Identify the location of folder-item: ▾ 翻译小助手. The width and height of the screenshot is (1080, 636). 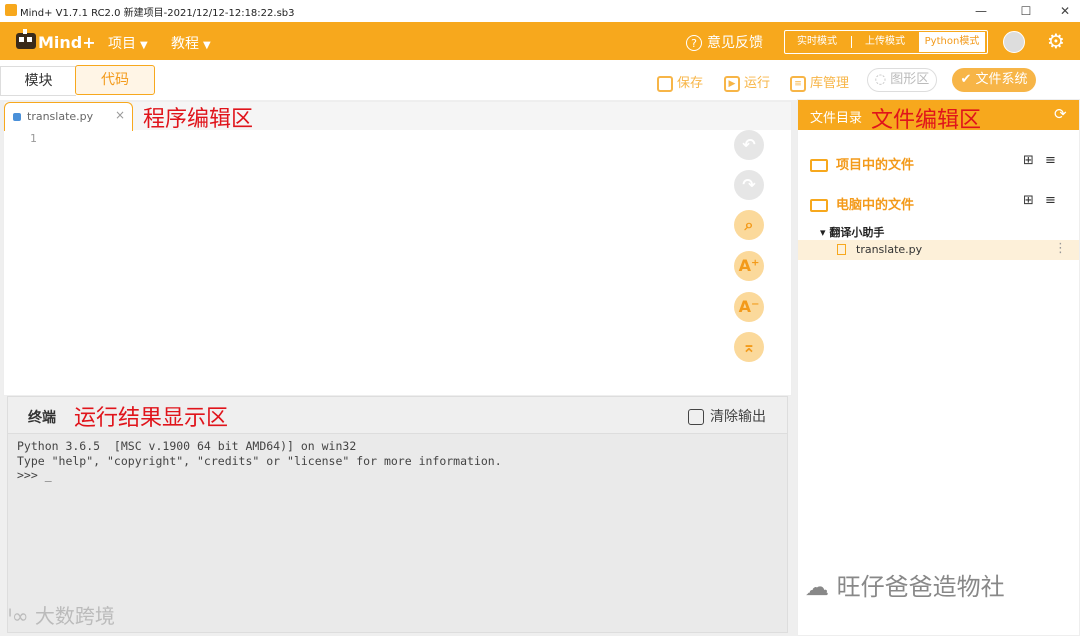
(852, 232).